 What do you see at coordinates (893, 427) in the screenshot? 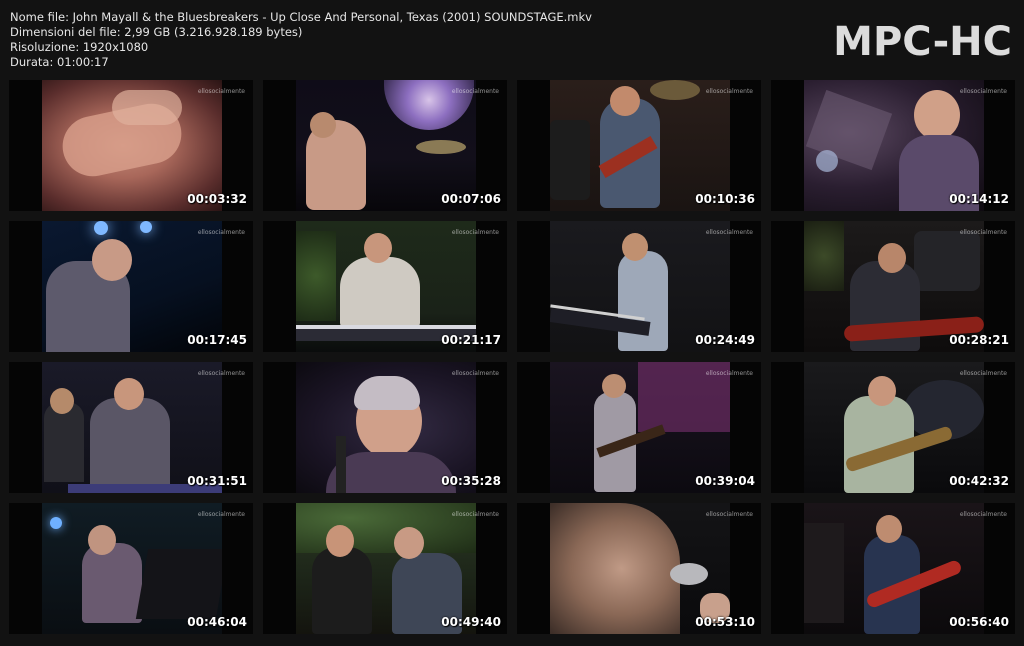
I see `thumbnail: ellosocialmente 00:42:32` at bounding box center [893, 427].